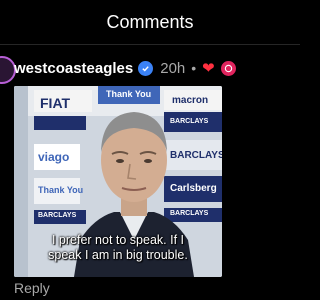 This screenshot has height=300, width=320. Describe the element at coordinates (228, 68) in the screenshot. I see `creator-badge-icon` at that location.